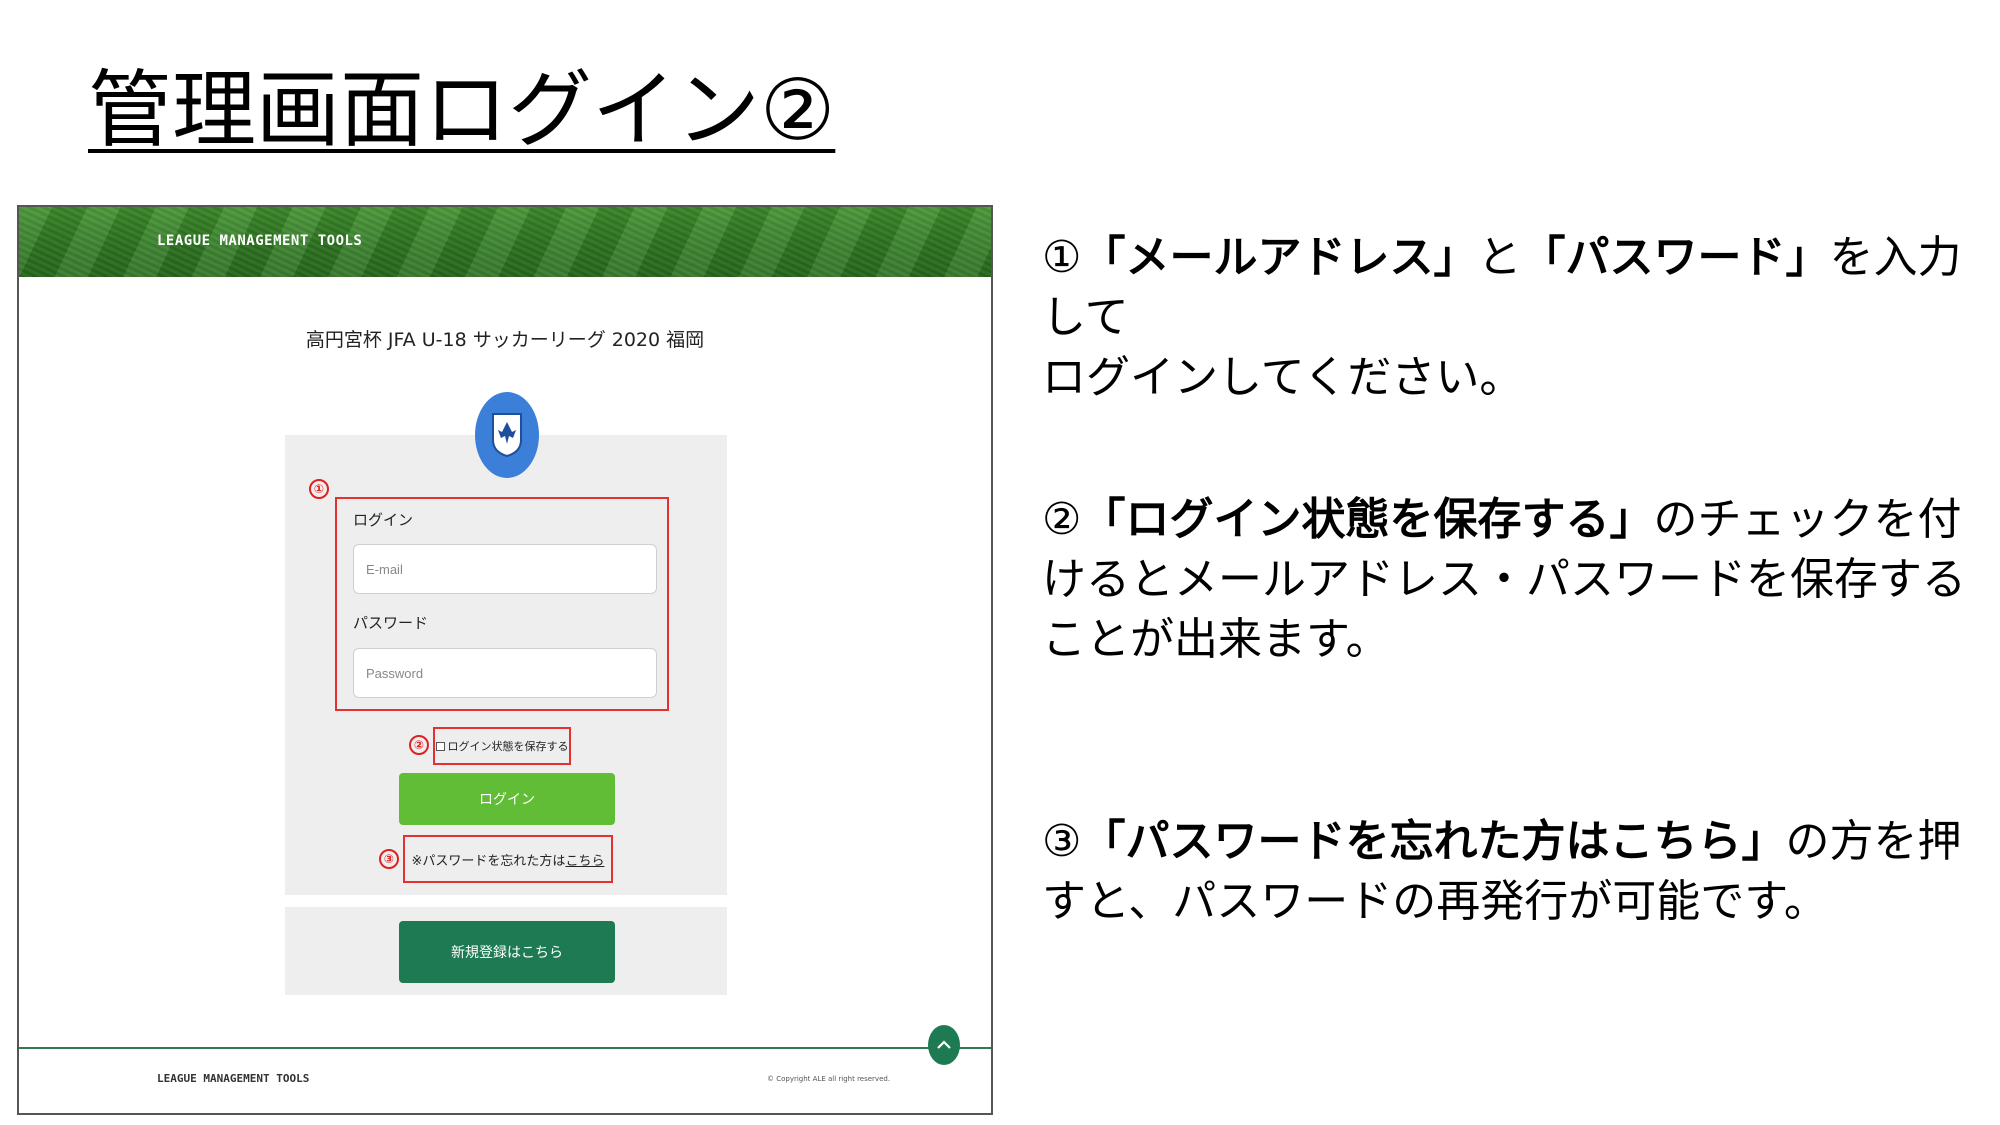 Image resolution: width=2000 pixels, height=1125 pixels. Describe the element at coordinates (1807, 519) in the screenshot. I see `instruction-2-rest: のチェックを付` at that location.